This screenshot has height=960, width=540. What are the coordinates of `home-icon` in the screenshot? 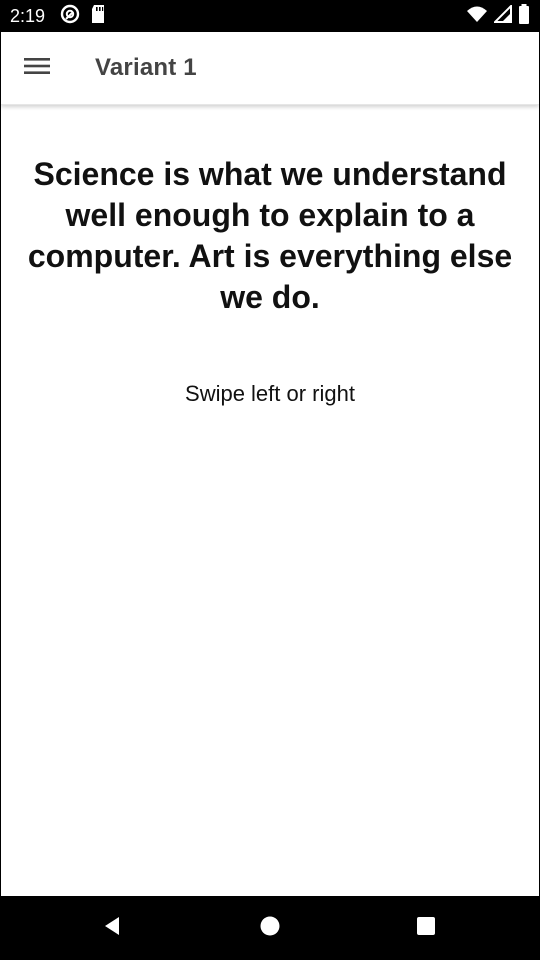 It's located at (270, 928).